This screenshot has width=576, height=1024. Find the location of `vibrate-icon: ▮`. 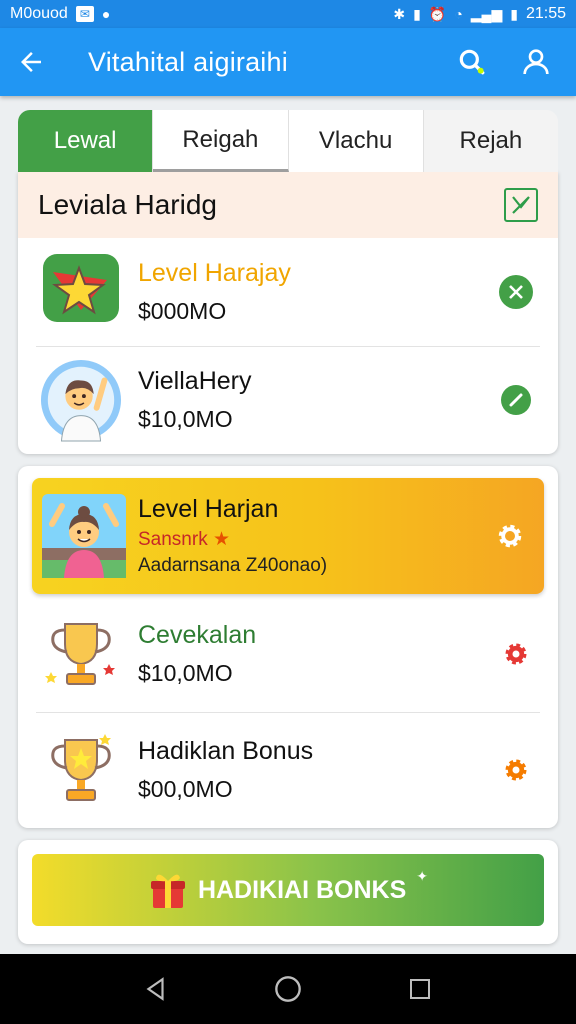

vibrate-icon: ▮ is located at coordinates (417, 14).